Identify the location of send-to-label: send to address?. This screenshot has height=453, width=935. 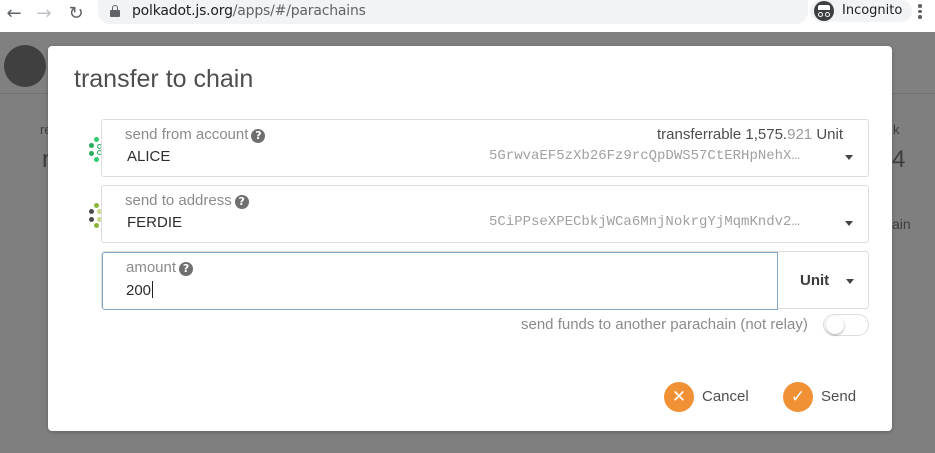
(187, 200).